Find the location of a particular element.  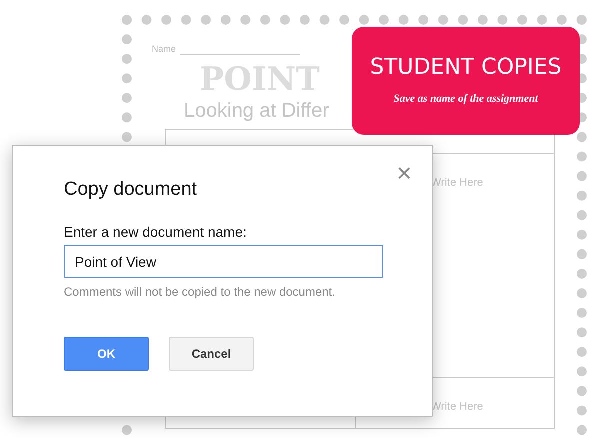

name-label: Name is located at coordinates (164, 49).